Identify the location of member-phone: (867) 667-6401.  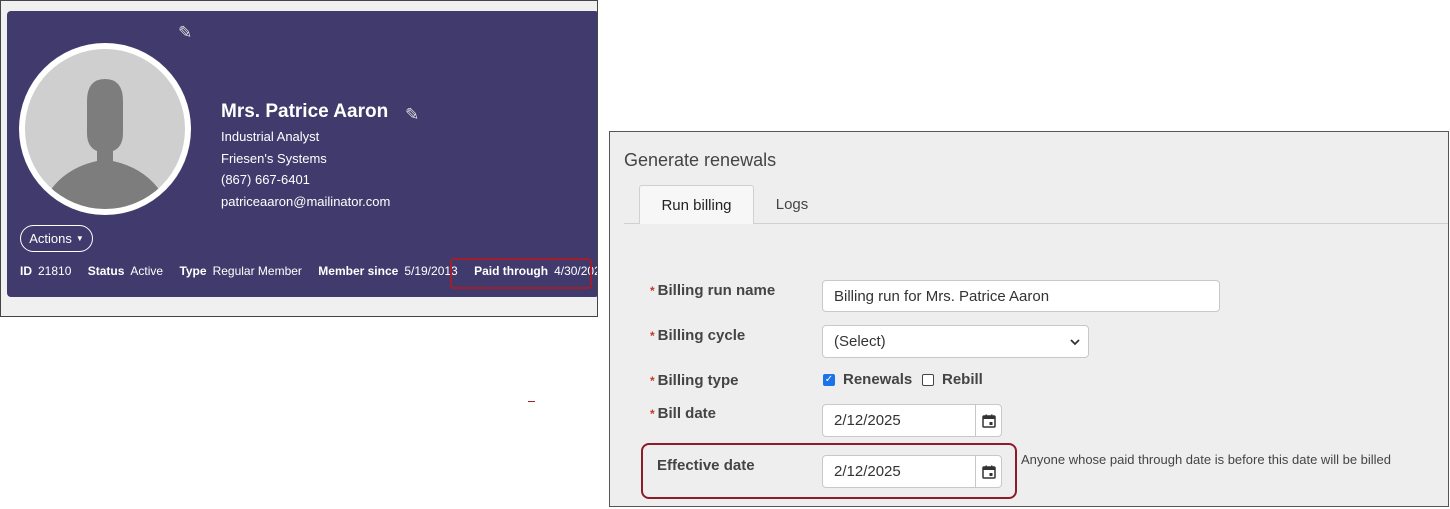
(265, 179).